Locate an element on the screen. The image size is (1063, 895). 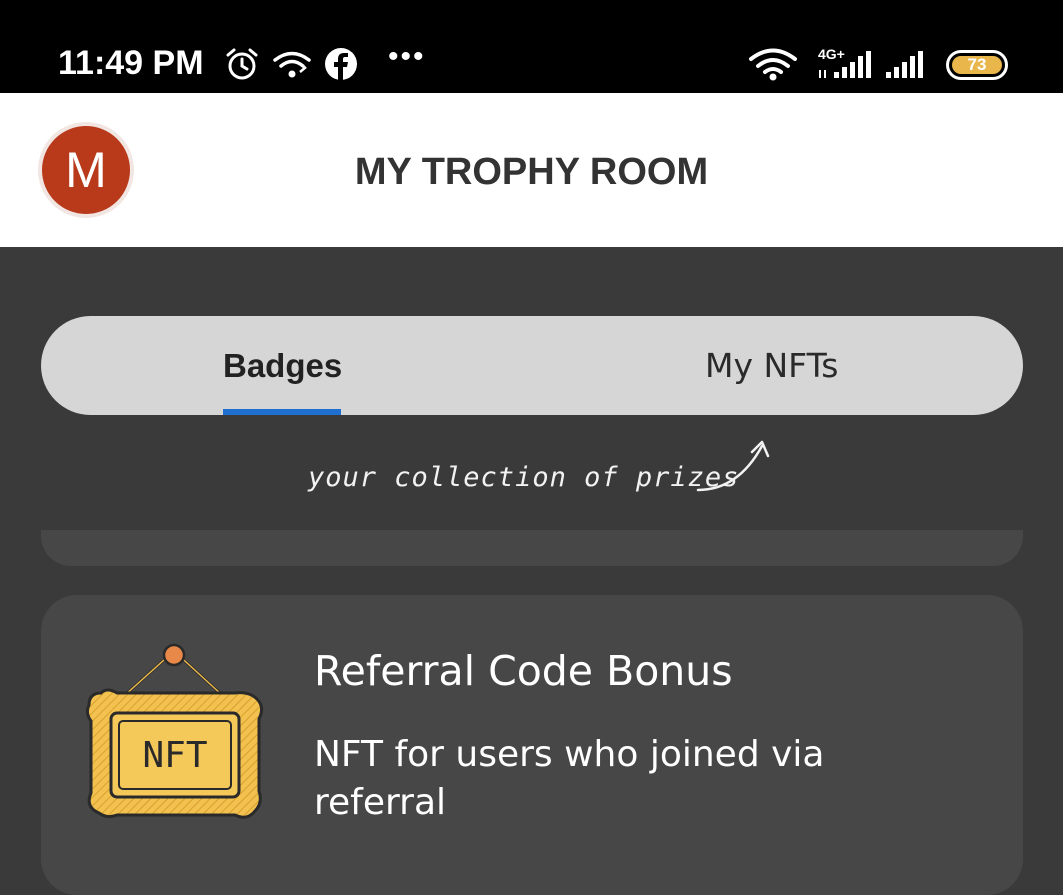
tab-my-nfts: My NFTs is located at coordinates (771, 365).